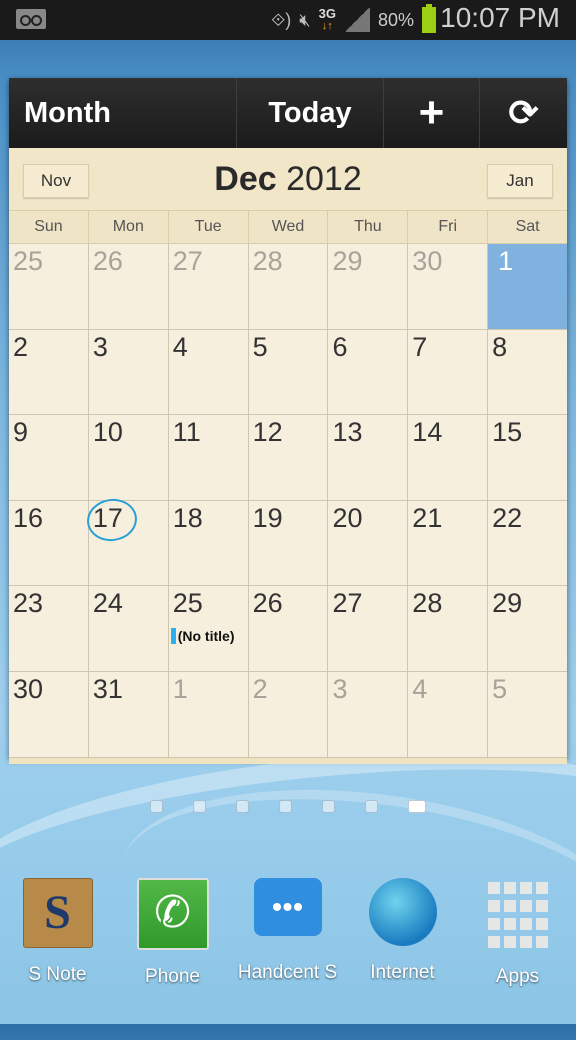 The height and width of the screenshot is (1040, 576). I want to click on day-cell: 8, so click(527, 372).